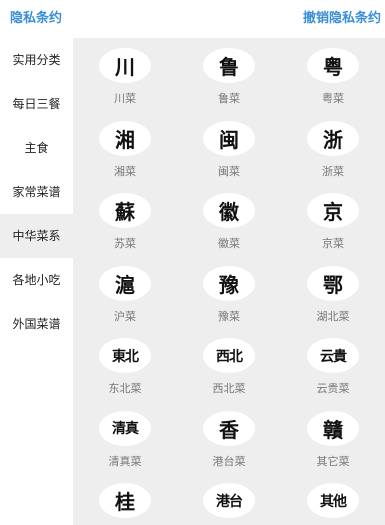  Describe the element at coordinates (229, 98) in the screenshot. I see `cuisine-label: 鲁菜` at that location.